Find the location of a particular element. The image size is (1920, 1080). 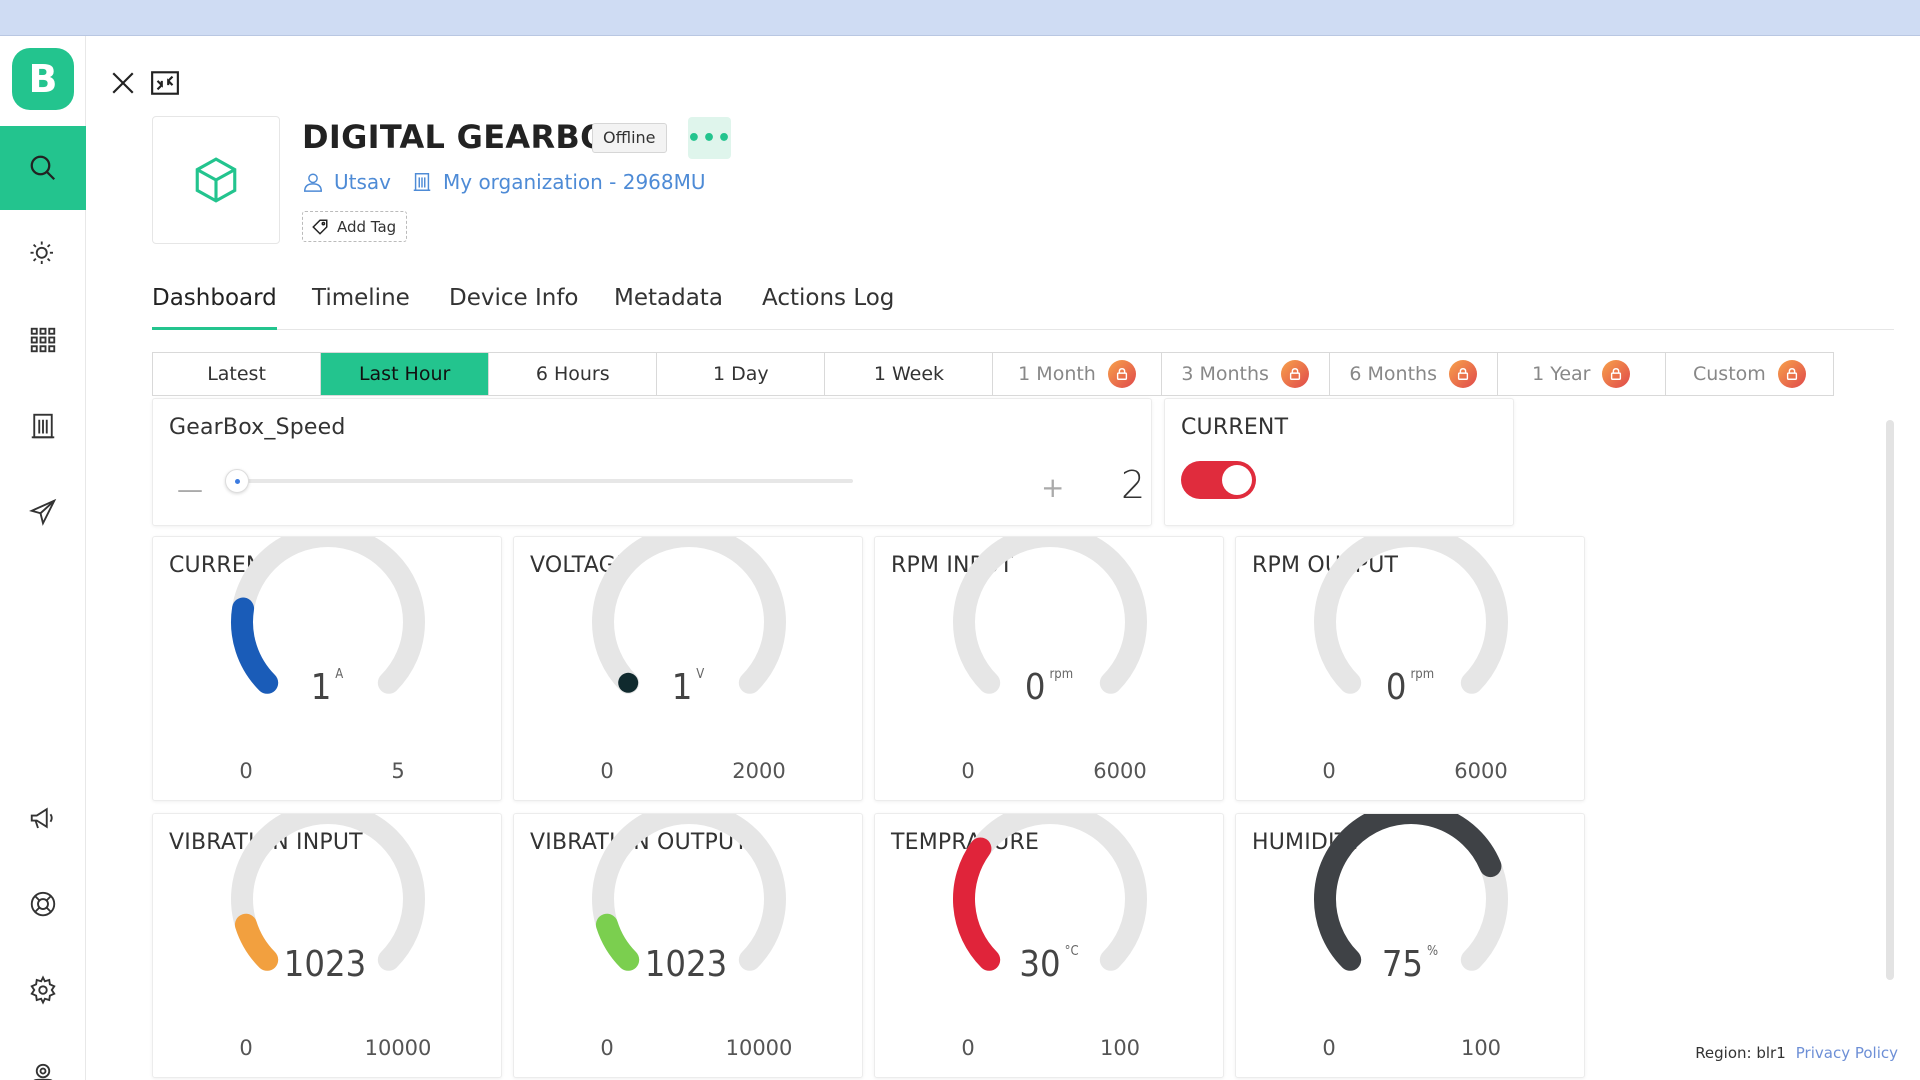

user-icon is located at coordinates (313, 182).